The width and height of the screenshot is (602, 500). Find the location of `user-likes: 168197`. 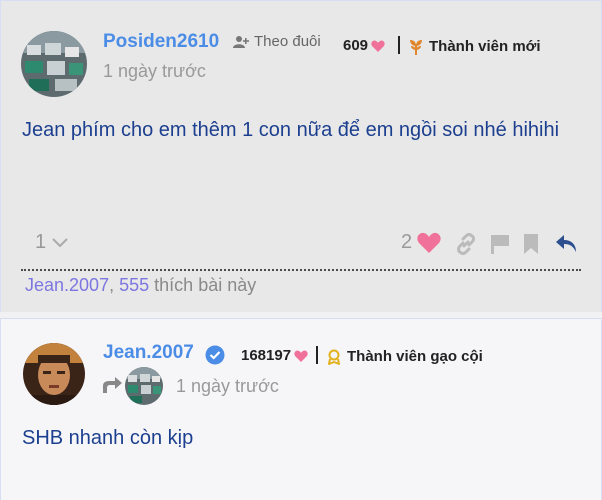

user-likes: 168197 is located at coordinates (274, 355).